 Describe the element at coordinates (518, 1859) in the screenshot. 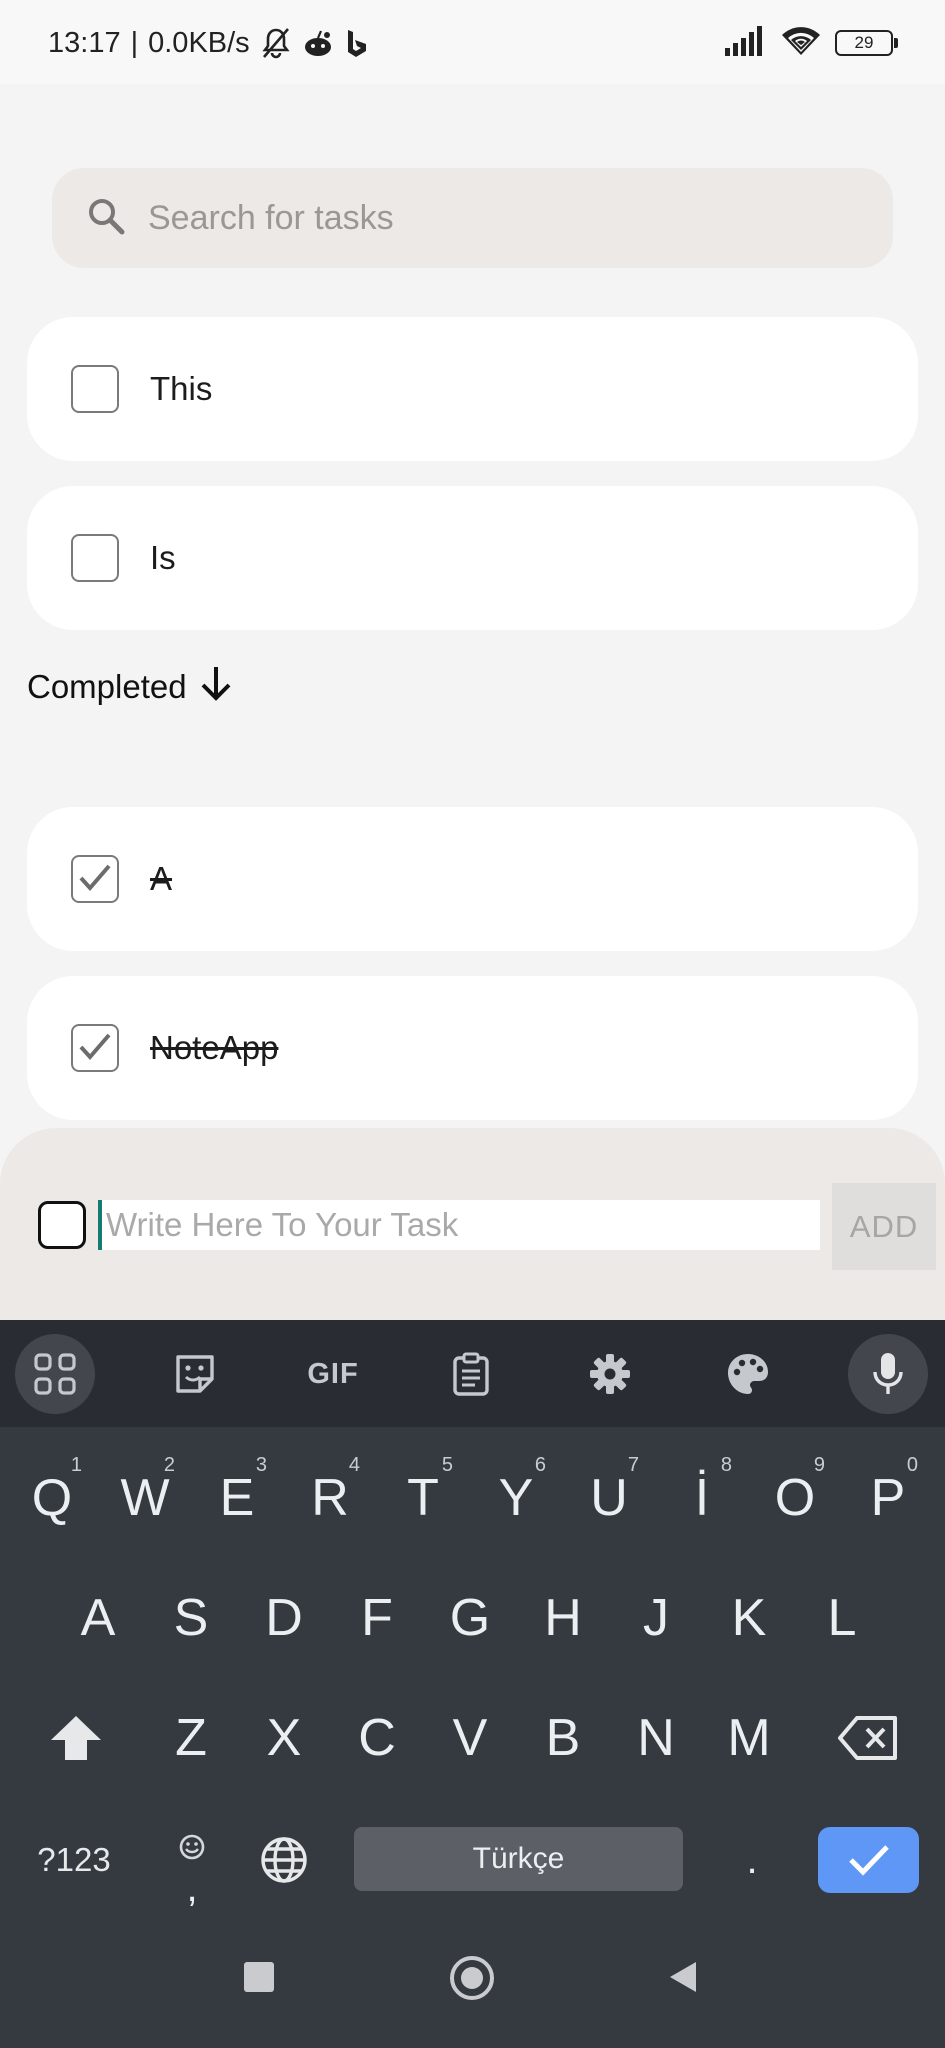

I see `space-bar: Türkçe` at that location.